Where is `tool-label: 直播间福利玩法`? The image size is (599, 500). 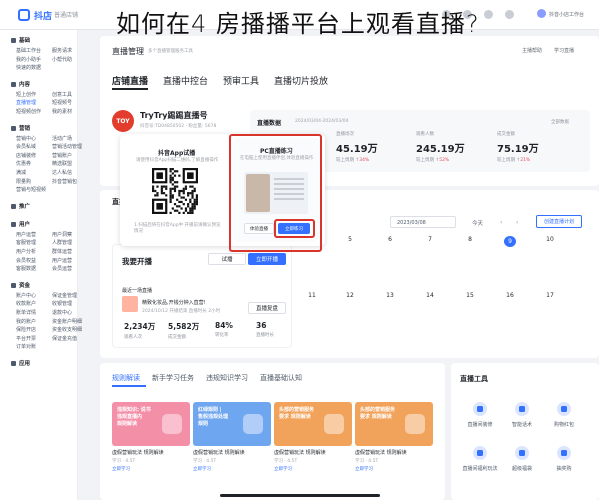 tool-label: 直播间福利玩法 is located at coordinates (480, 468).